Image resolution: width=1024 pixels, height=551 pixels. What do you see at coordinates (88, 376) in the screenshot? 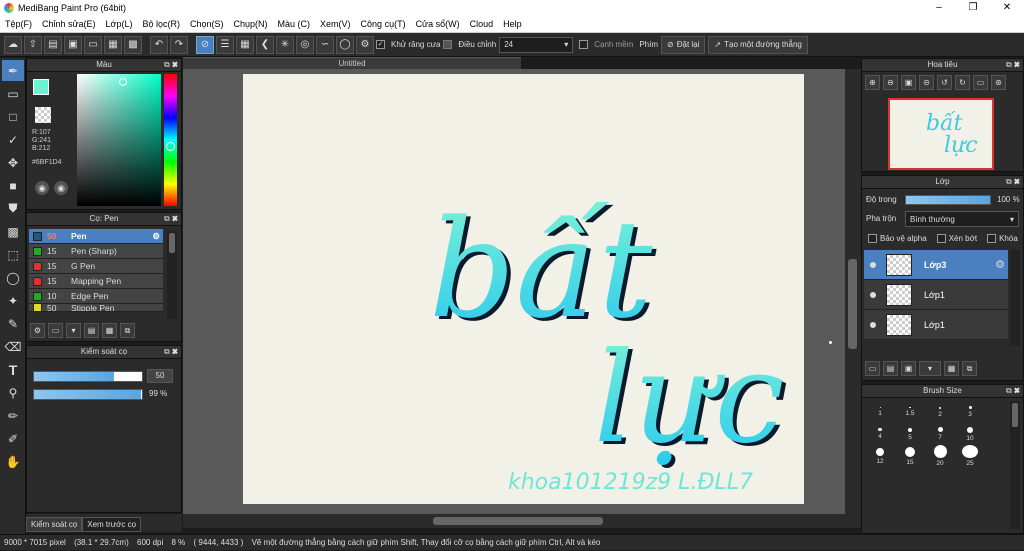
I see `brush-size-slider` at bounding box center [88, 376].